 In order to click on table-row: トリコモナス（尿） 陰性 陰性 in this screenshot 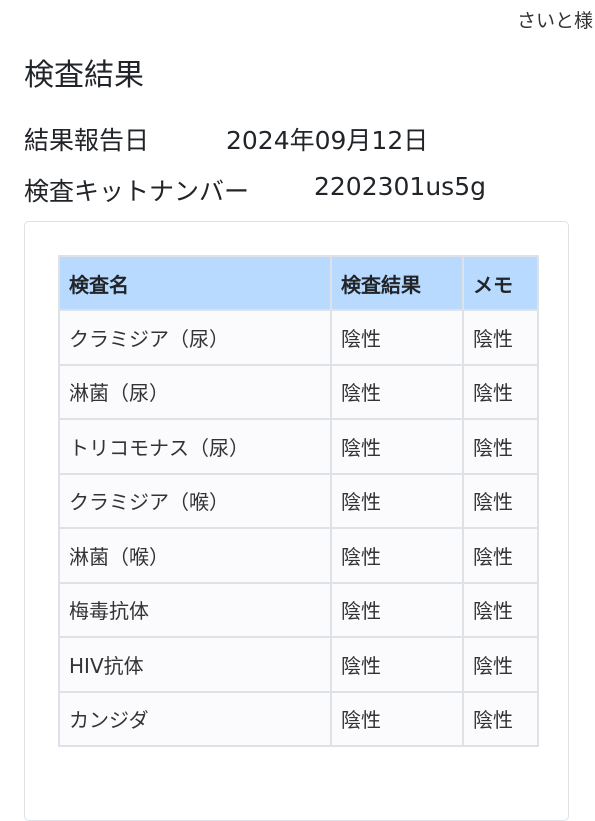, I will do `click(298, 446)`.